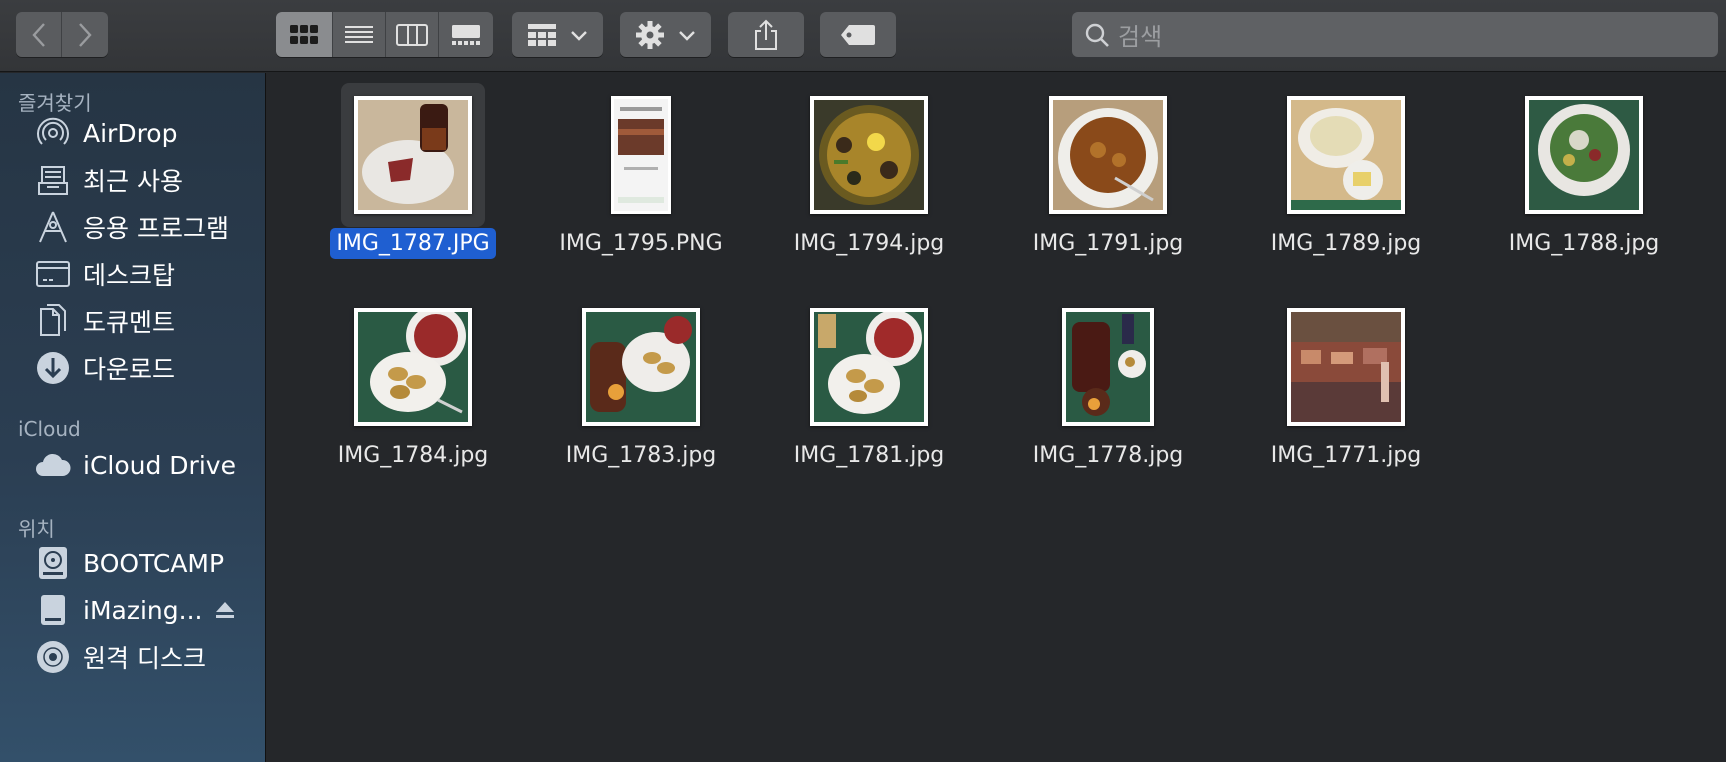 This screenshot has height=762, width=1726. Describe the element at coordinates (53, 227) in the screenshot. I see `applications-icon` at that location.